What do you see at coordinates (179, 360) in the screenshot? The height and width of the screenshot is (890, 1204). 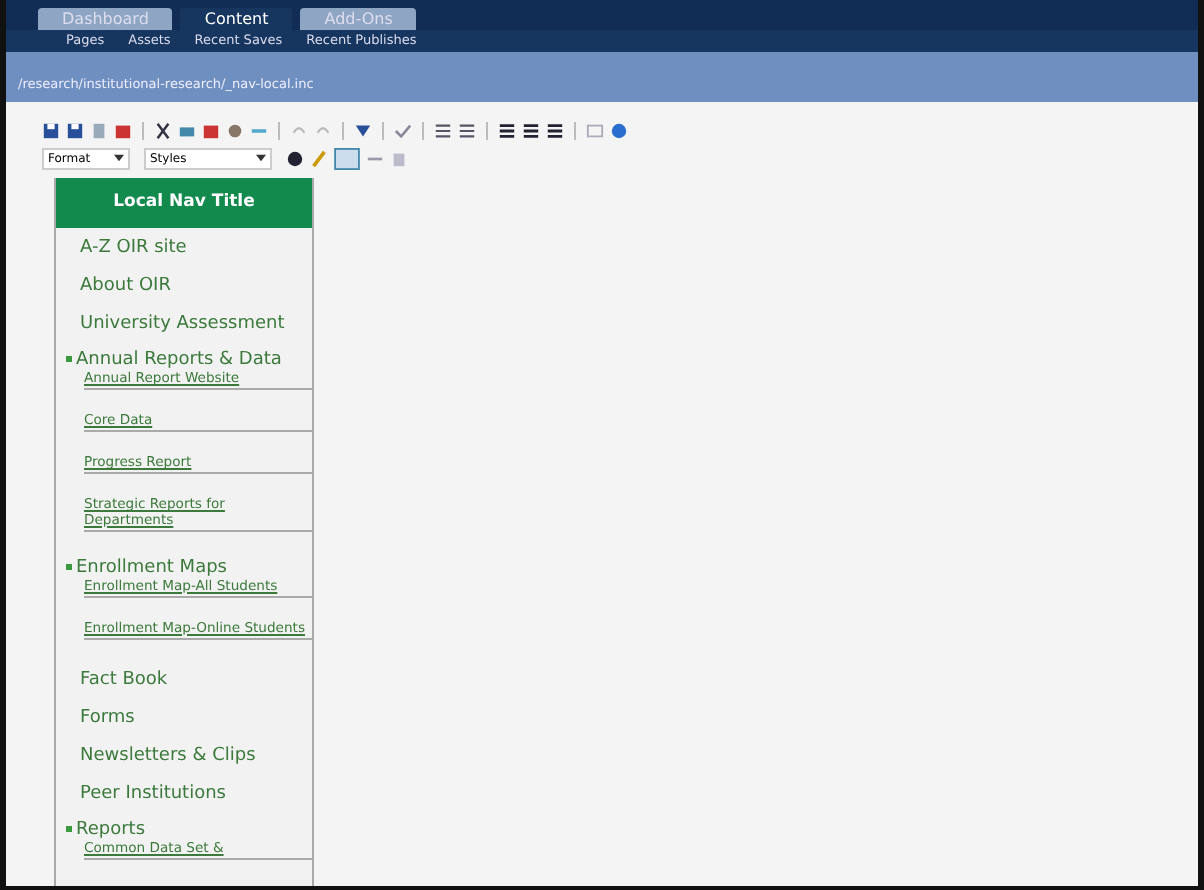 I see `nav-link: Annual Reports & Data` at bounding box center [179, 360].